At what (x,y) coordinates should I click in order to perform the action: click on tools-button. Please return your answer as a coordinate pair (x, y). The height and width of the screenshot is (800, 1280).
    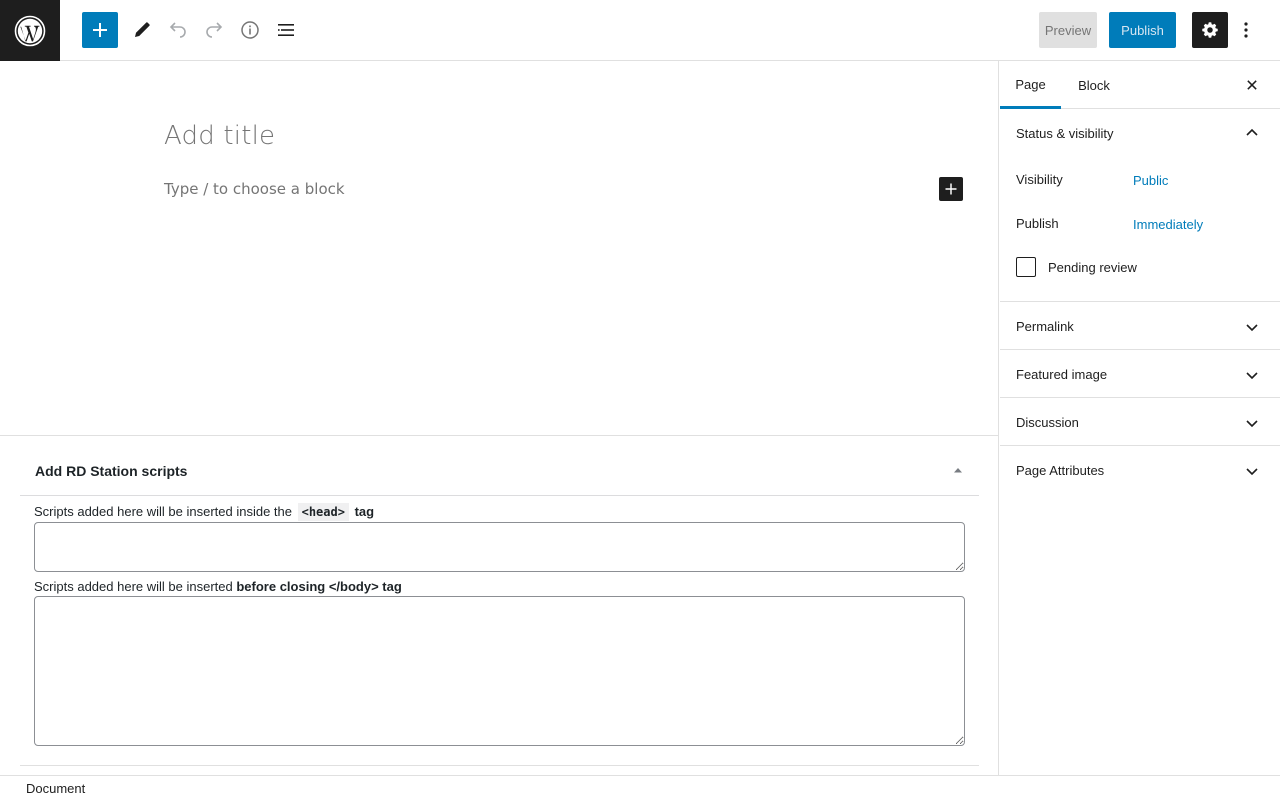
    Looking at the image, I should click on (142, 30).